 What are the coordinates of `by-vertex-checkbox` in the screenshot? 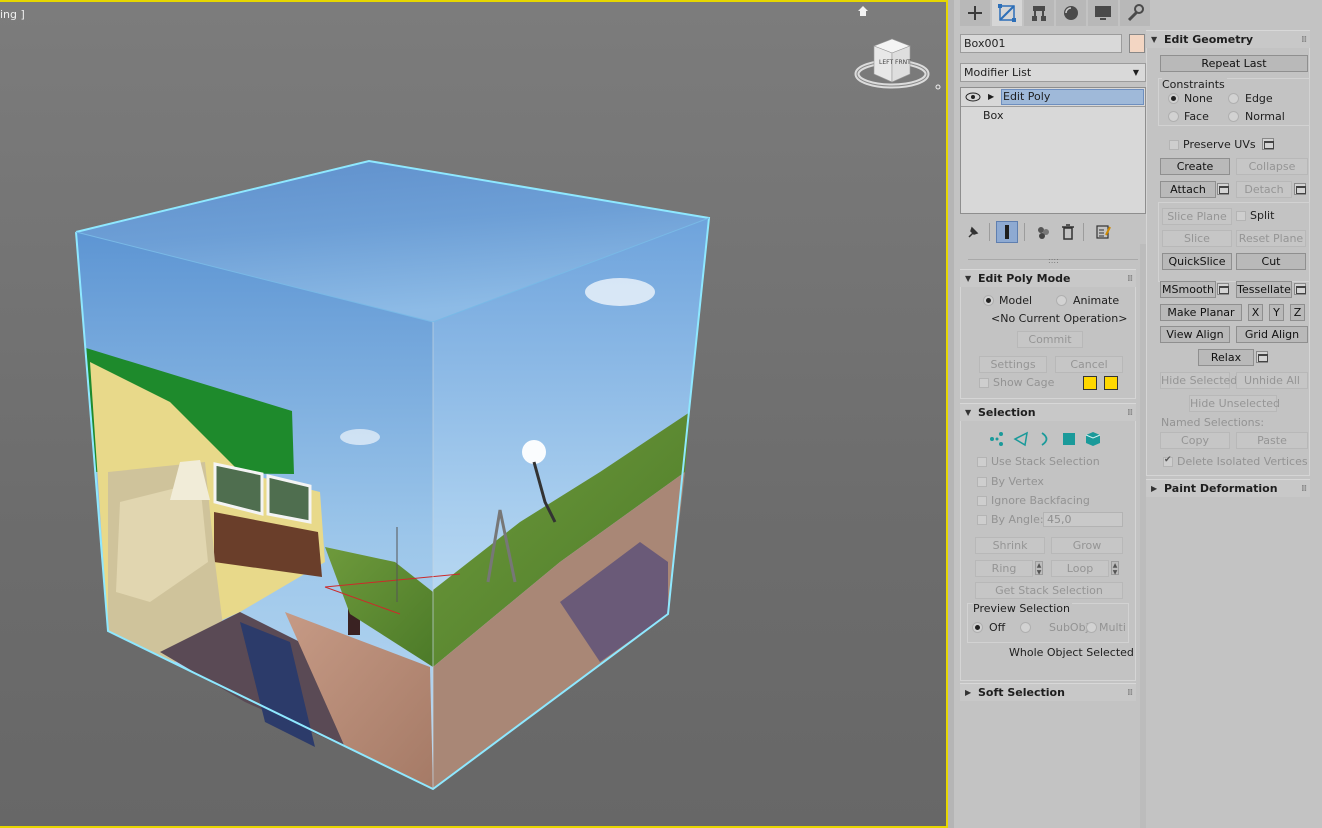 It's located at (982, 482).